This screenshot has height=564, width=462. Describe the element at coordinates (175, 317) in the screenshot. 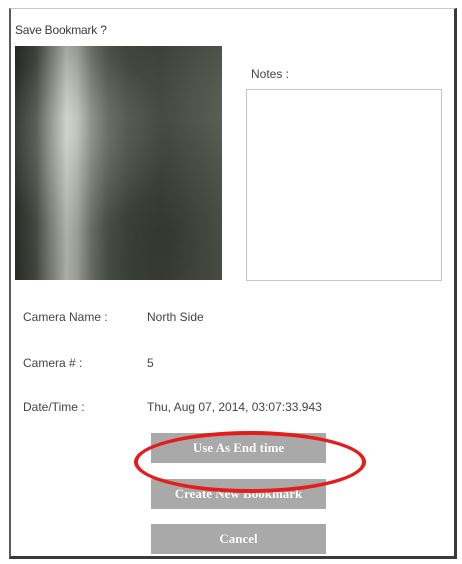

I see `camera-name-value: North Side` at that location.